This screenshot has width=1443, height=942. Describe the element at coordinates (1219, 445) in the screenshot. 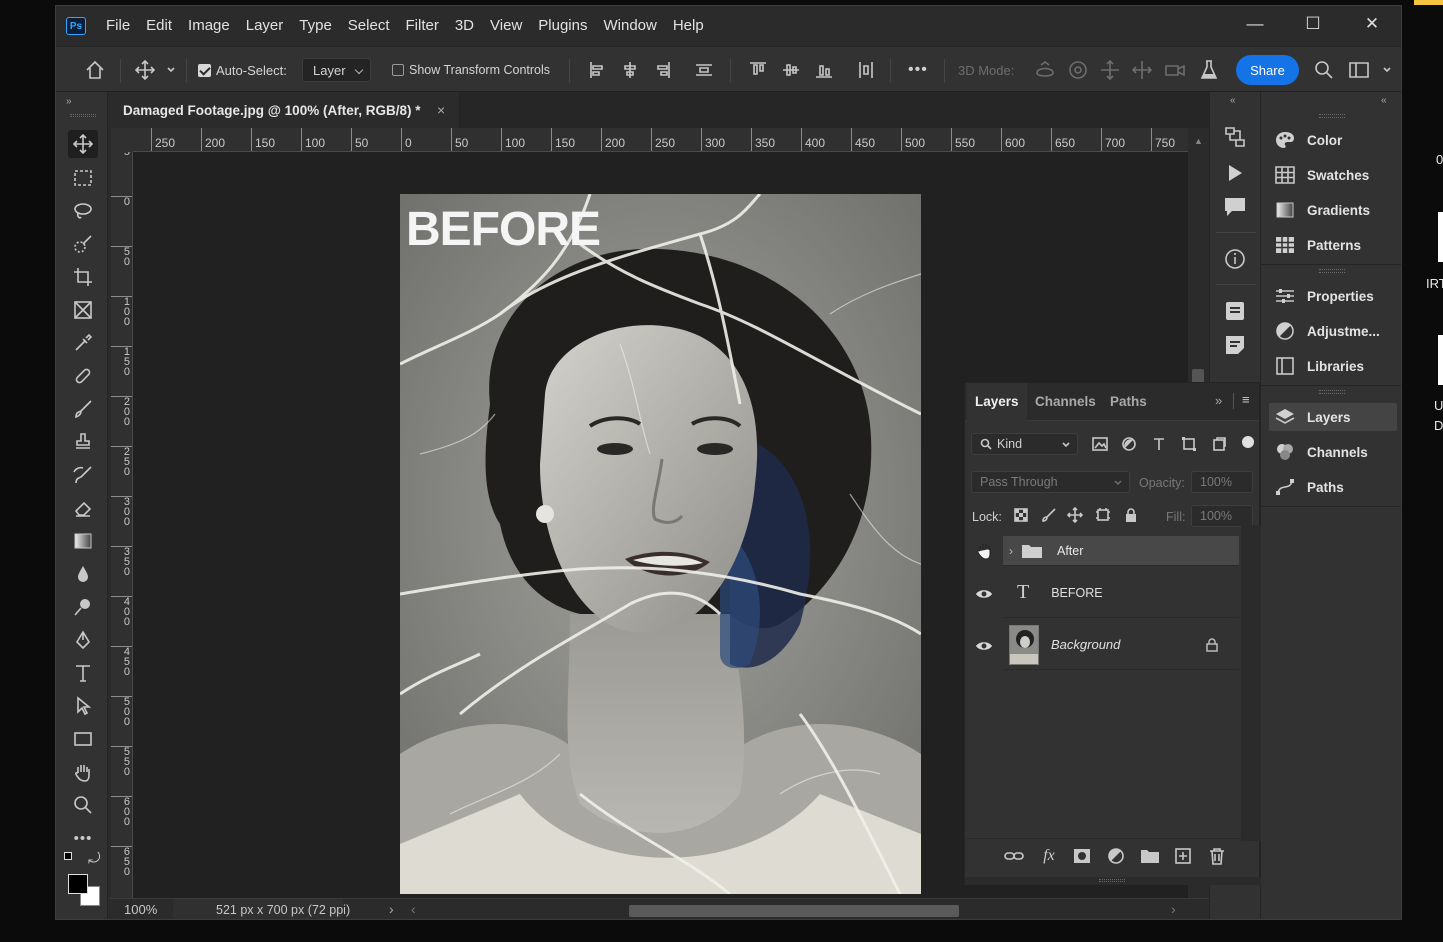

I see `filter-smart-object-icon` at that location.